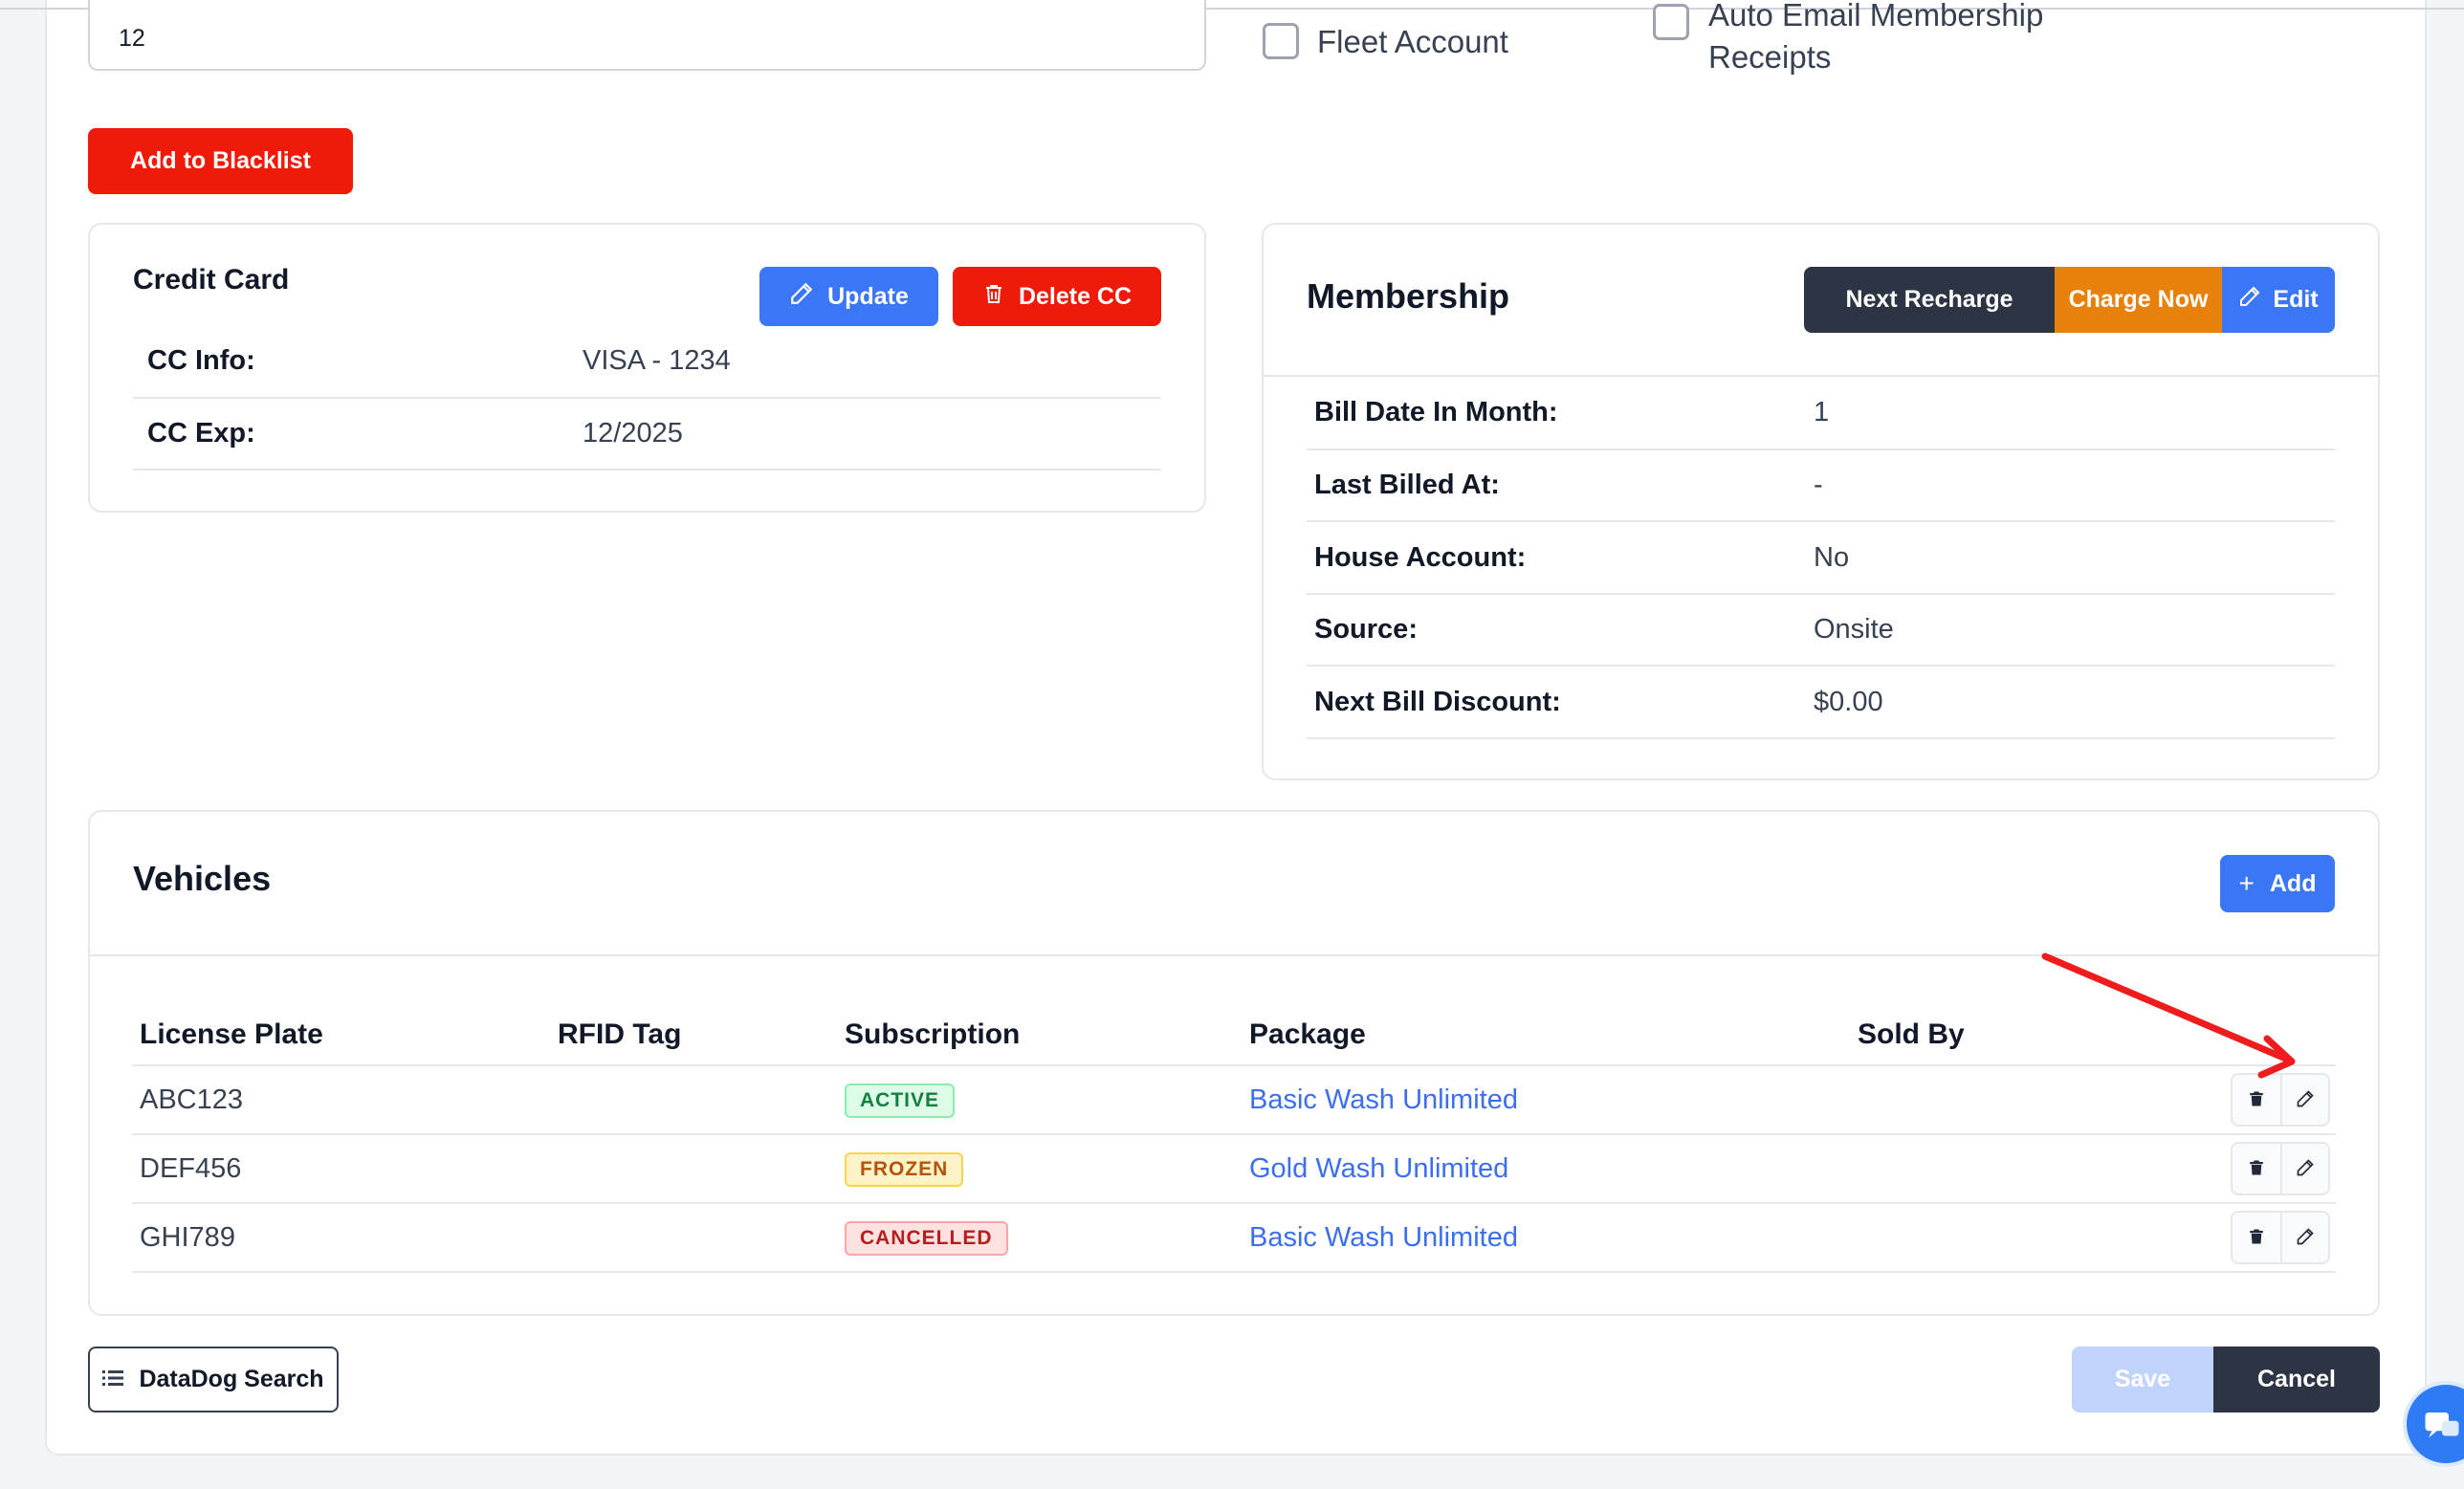 The width and height of the screenshot is (2464, 1489). I want to click on credit-card-title: Credit Card, so click(211, 280).